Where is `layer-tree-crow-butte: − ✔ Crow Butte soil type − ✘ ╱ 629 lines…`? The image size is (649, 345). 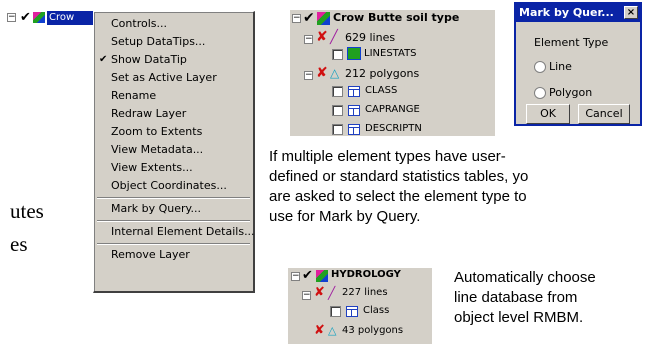 layer-tree-crow-butte: − ✔ Crow Butte soil type − ✘ ╱ 629 lines… is located at coordinates (392, 73).